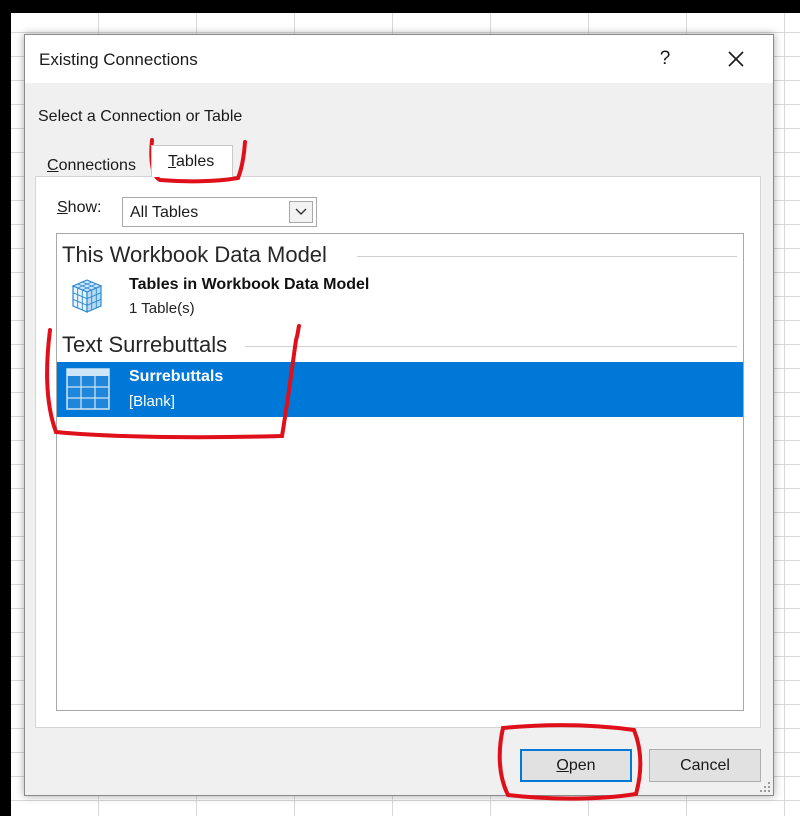  What do you see at coordinates (400, 296) in the screenshot?
I see `list-item-tables-in-data-model: Tables in Workbook Data Model 1 Table(s)` at bounding box center [400, 296].